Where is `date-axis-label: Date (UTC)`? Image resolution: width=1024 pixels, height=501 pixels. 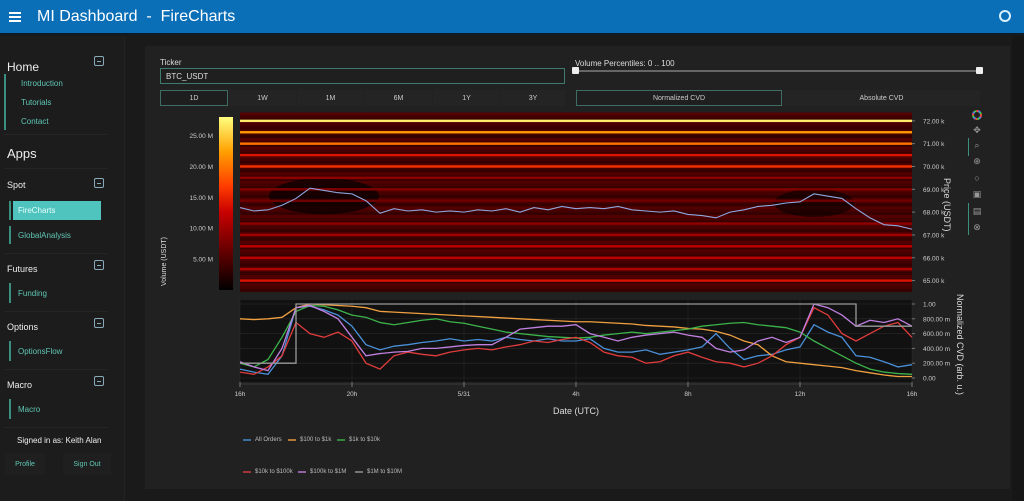
date-axis-label: Date (UTC) is located at coordinates (576, 411).